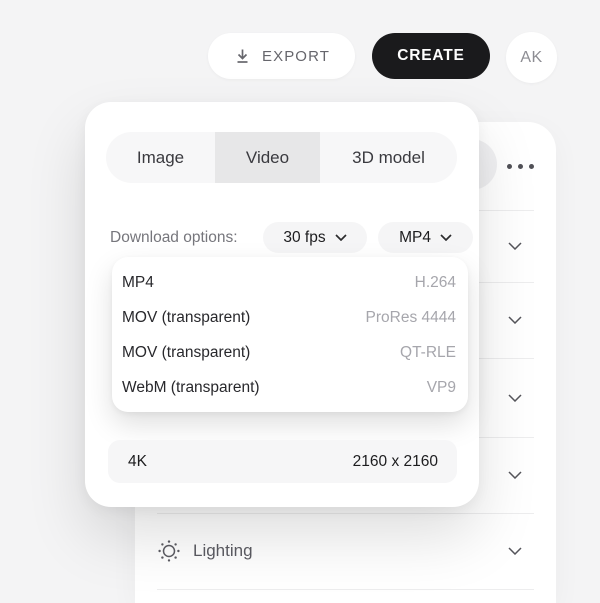 The image size is (600, 603). I want to click on resolution-value: 2160 x 2160, so click(395, 461).